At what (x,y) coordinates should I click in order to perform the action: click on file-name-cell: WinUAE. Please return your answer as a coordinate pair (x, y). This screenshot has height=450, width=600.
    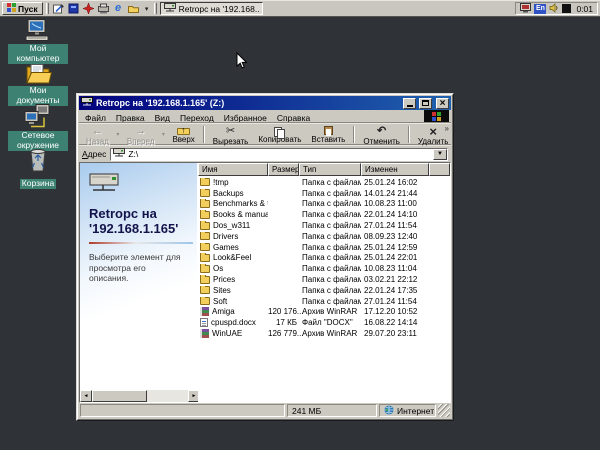
    Looking at the image, I should click on (233, 334).